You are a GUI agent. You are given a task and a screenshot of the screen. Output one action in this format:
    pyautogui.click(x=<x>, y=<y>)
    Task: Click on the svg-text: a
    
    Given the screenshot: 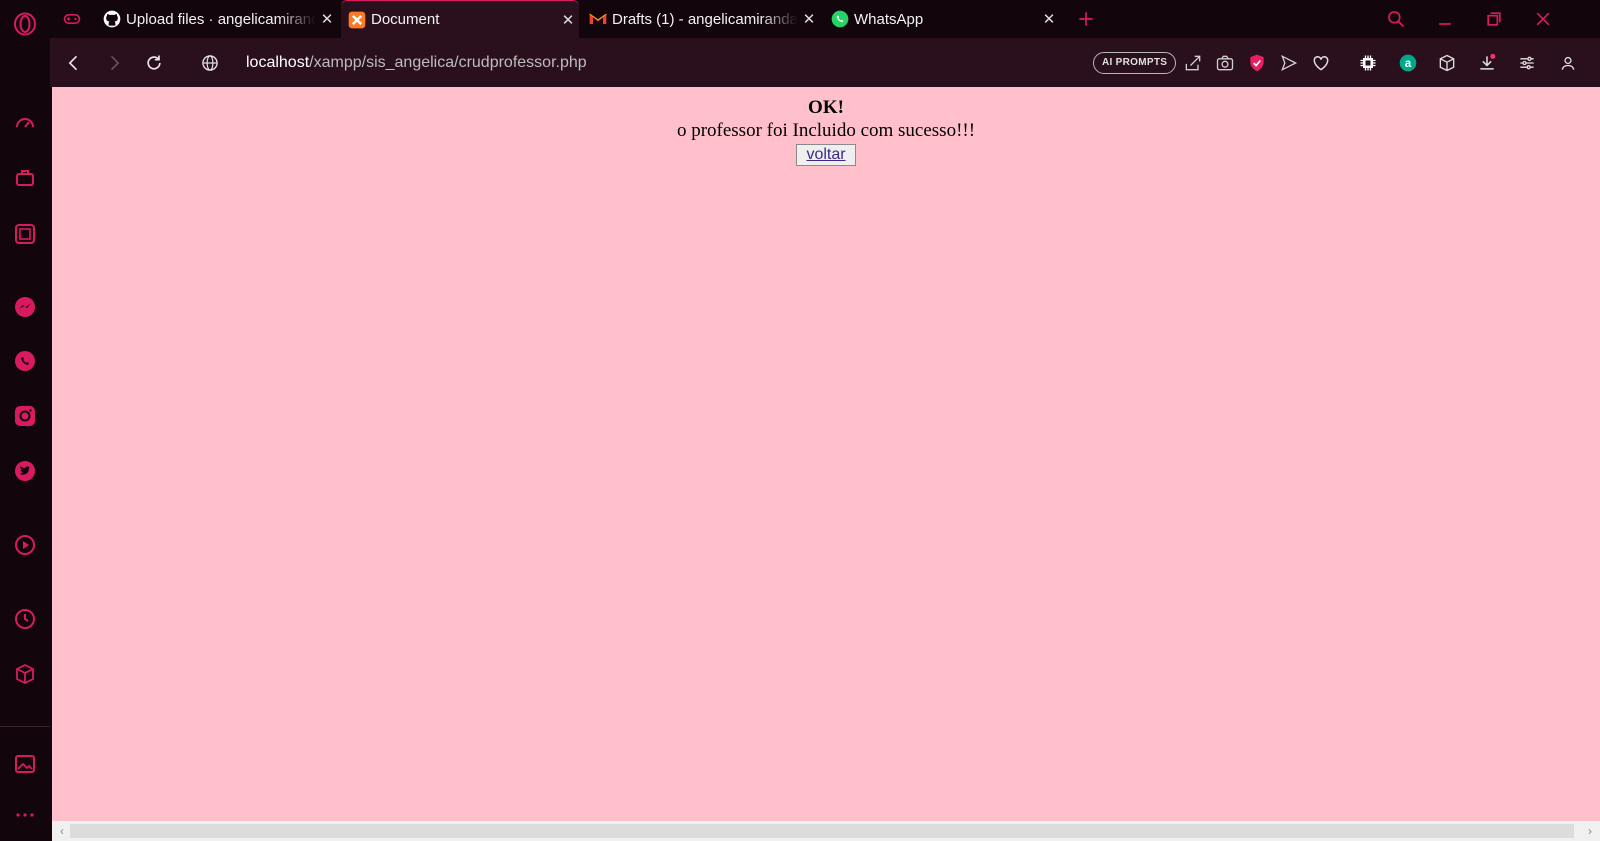 What is the action you would take?
    pyautogui.click(x=1408, y=63)
    